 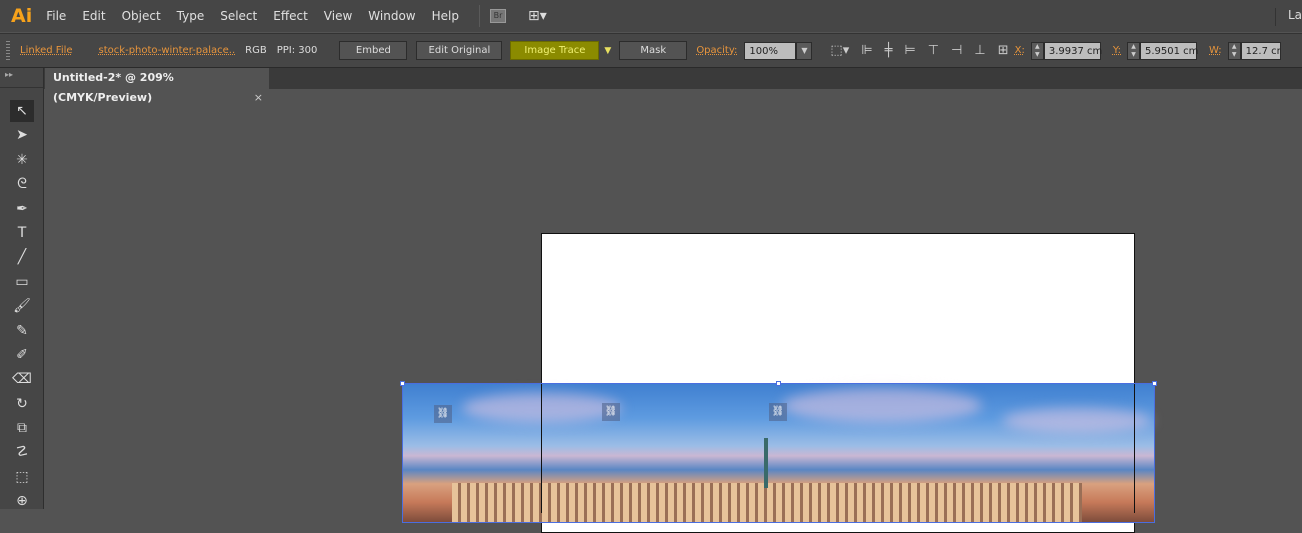 I want to click on rectangle-tool-icon: ▭, so click(x=22, y=282).